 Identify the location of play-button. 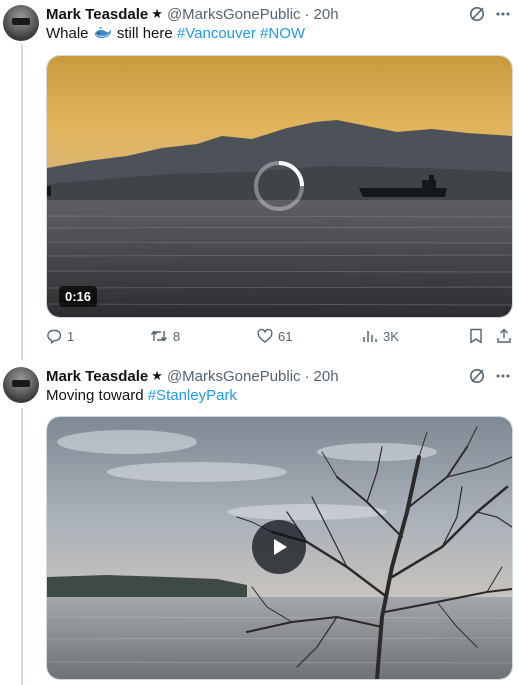
(279, 547).